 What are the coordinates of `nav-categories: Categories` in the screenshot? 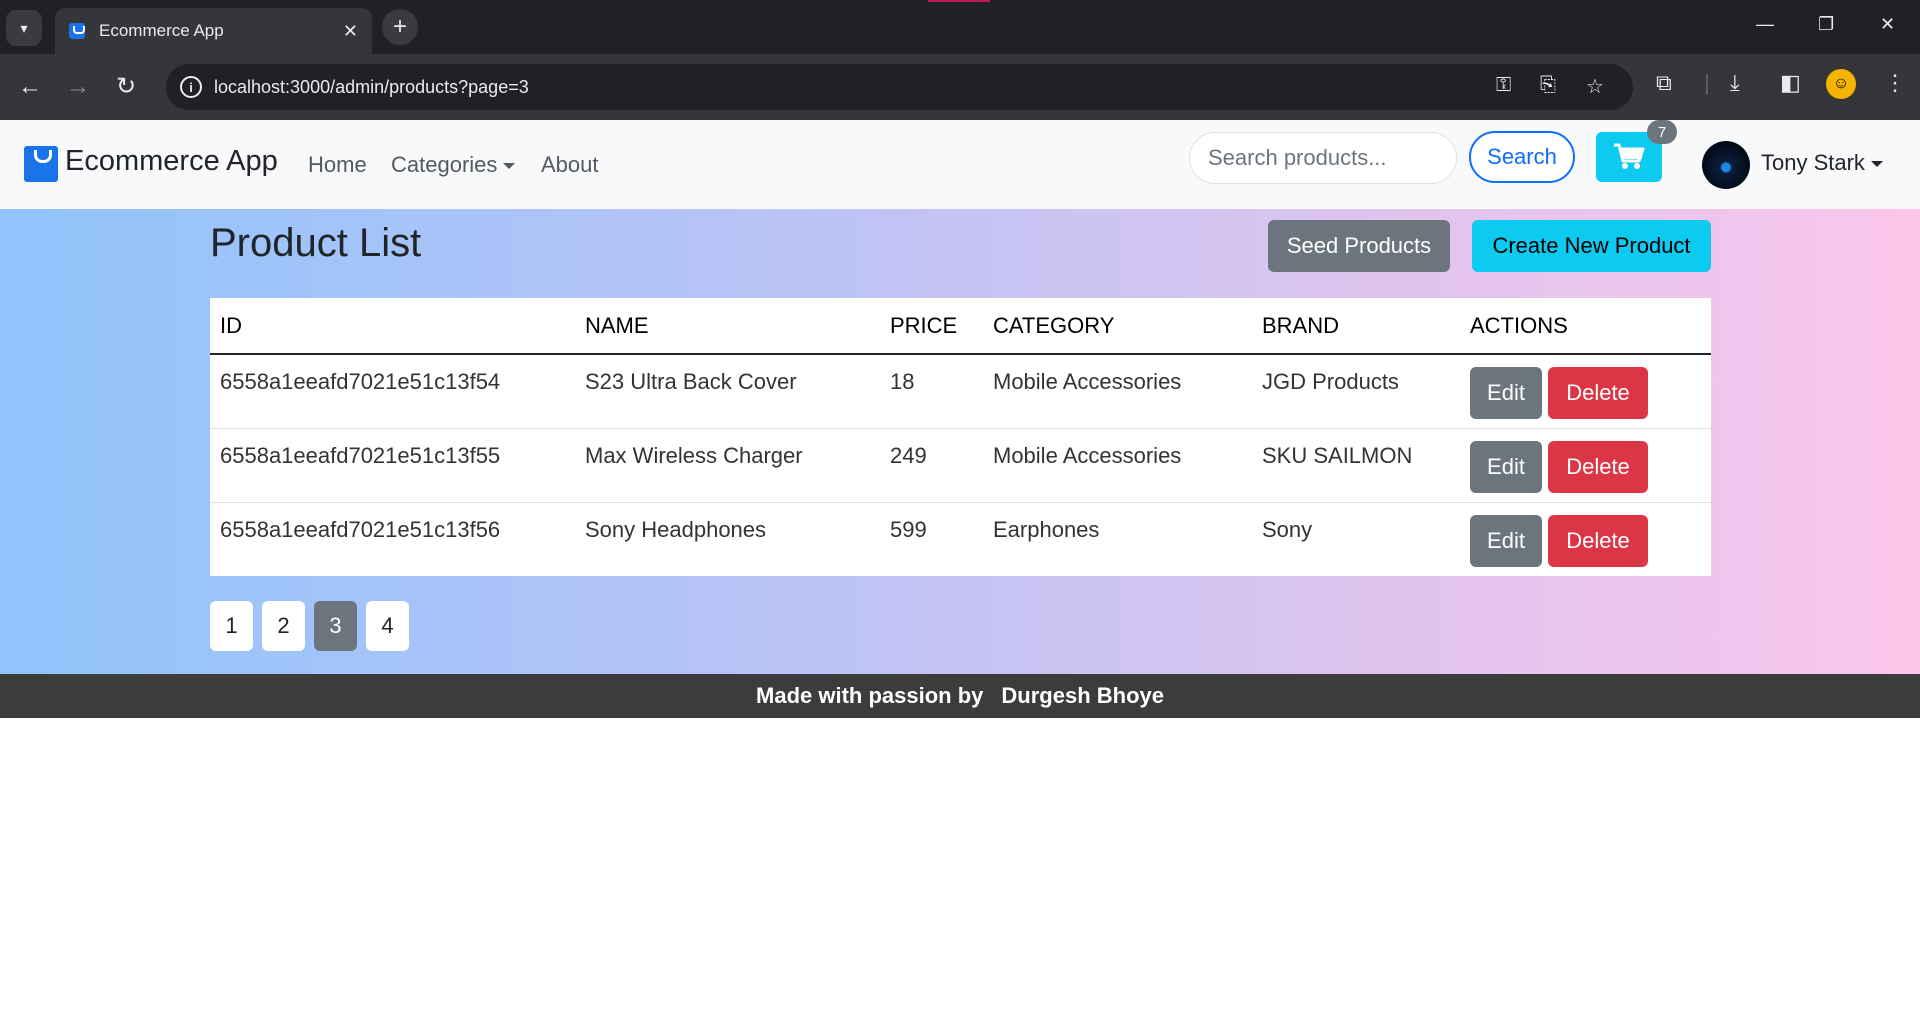 It's located at (453, 165).